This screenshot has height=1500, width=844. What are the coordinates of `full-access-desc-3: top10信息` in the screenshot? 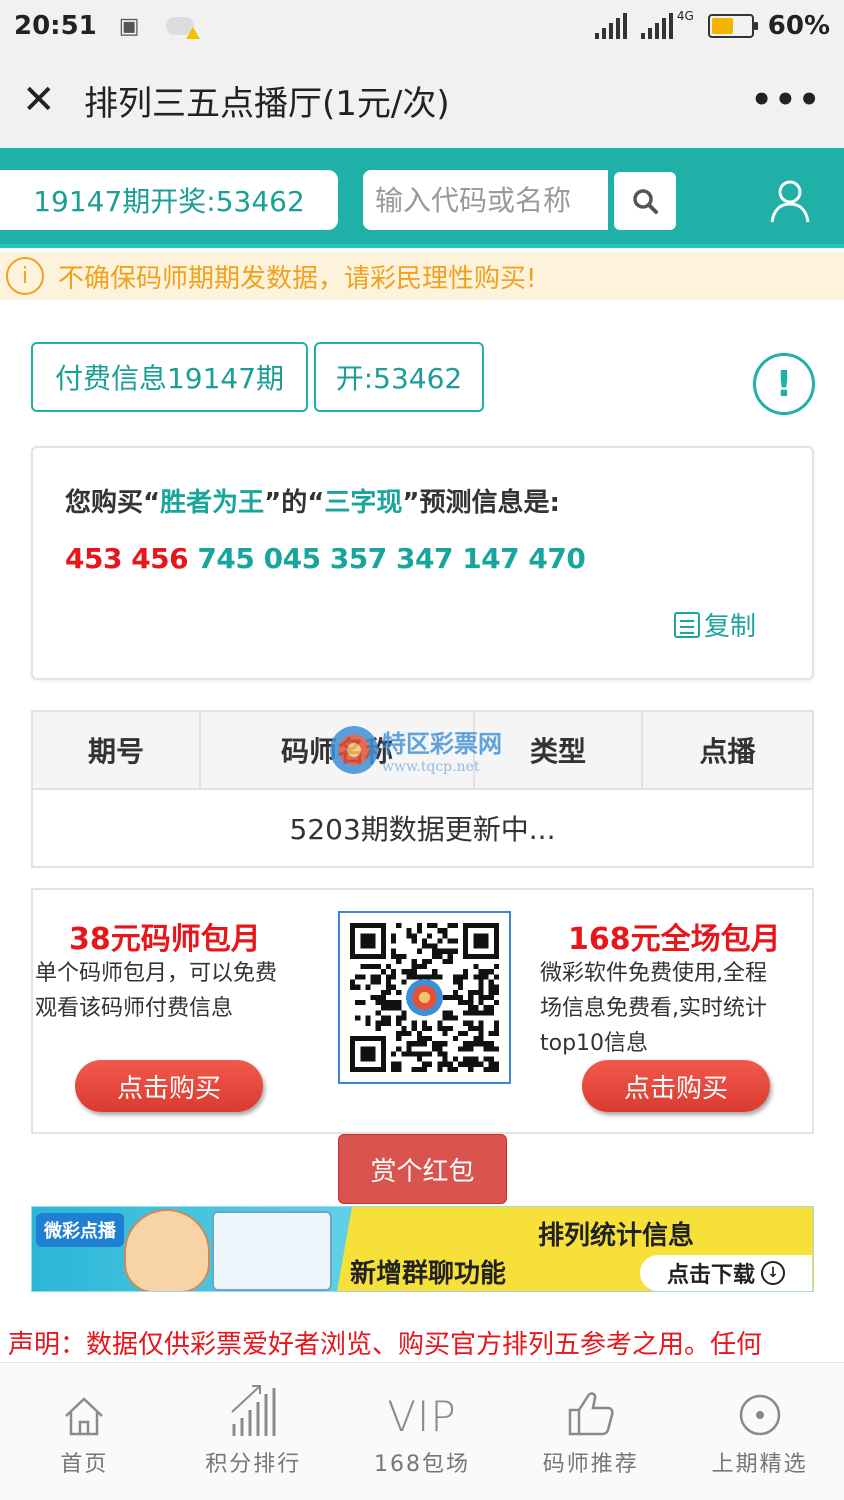 It's located at (594, 1043).